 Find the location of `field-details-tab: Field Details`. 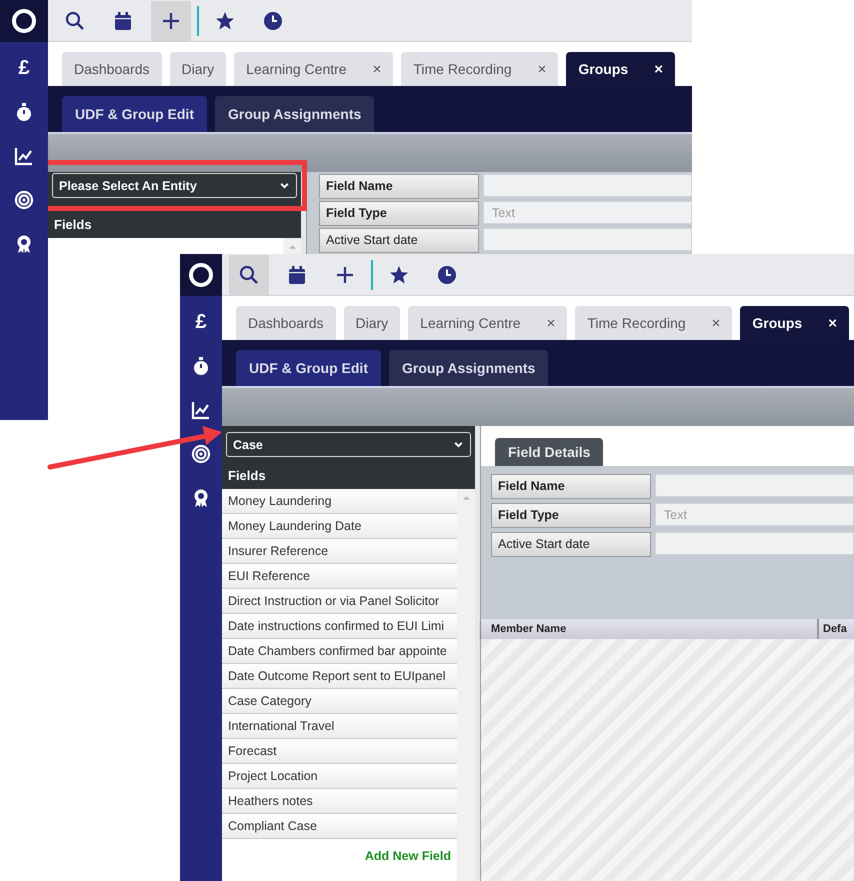

field-details-tab: Field Details is located at coordinates (549, 452).